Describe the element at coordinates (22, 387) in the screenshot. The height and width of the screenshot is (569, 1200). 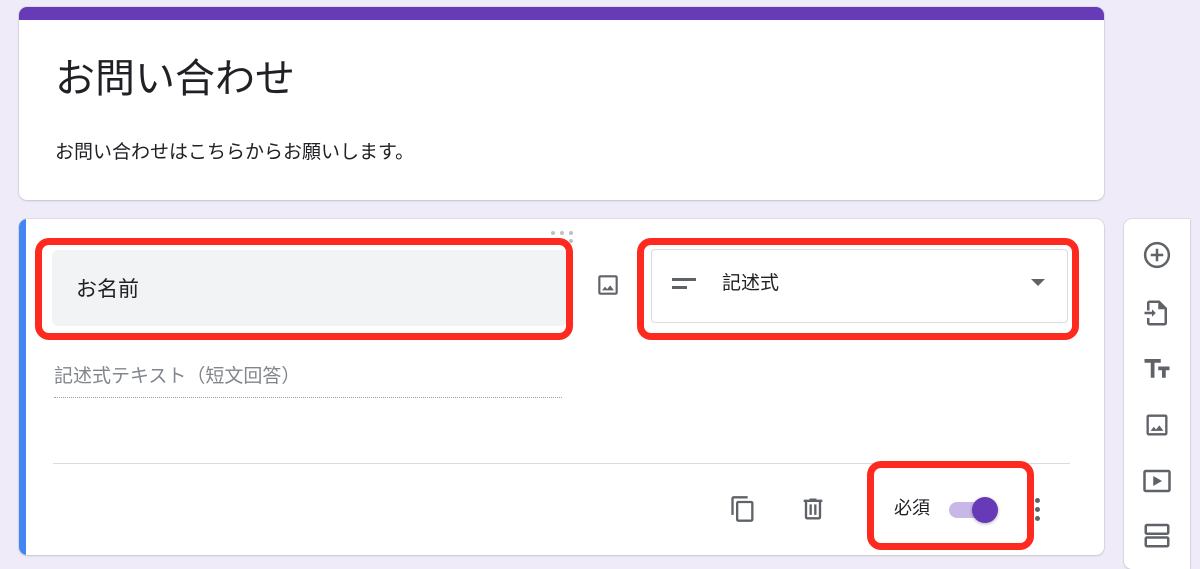
I see `active-question-indicator` at that location.